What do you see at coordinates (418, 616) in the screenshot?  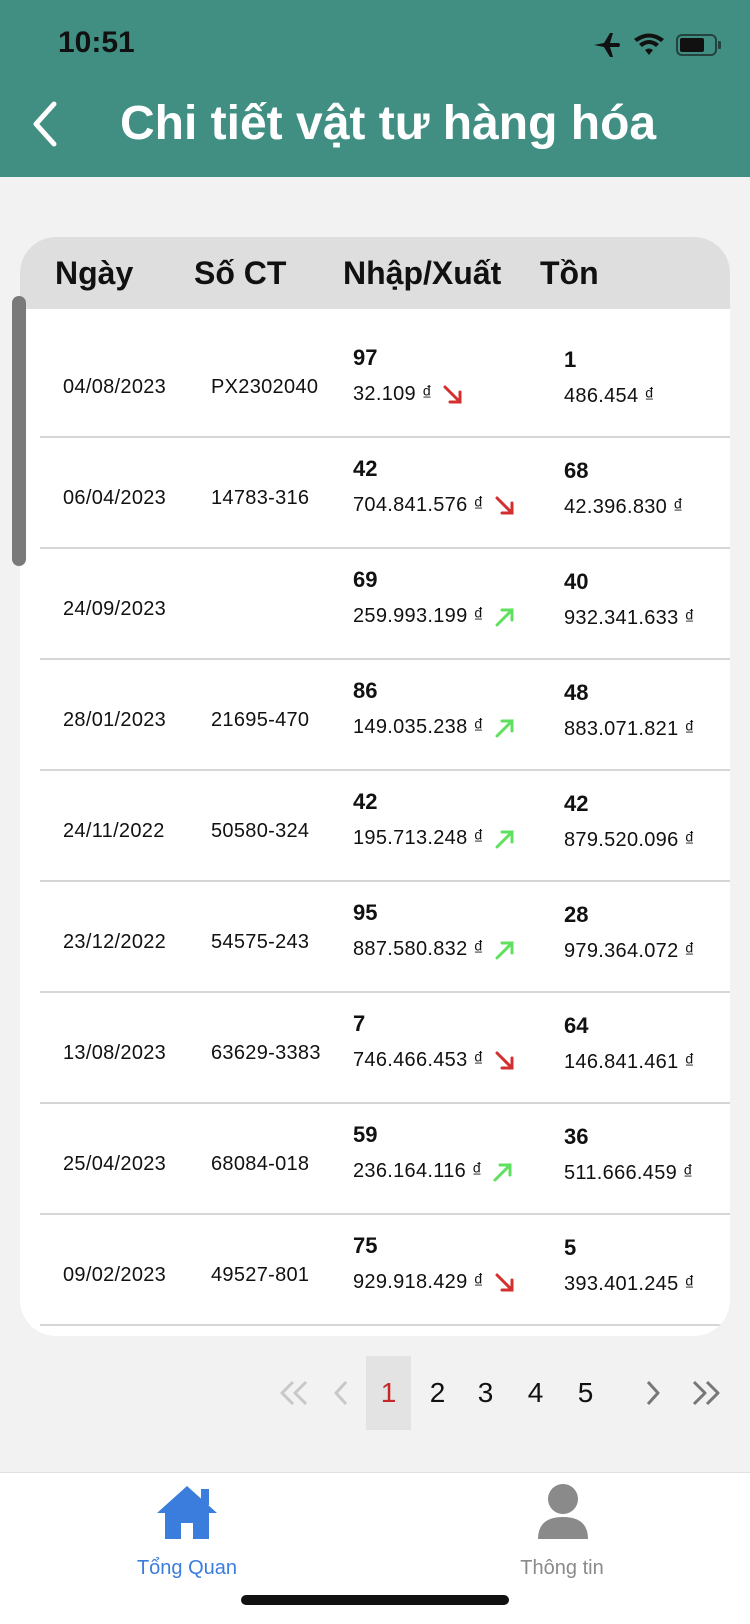 I see `row-in-out-amount-text: 259.993.199 ₫` at bounding box center [418, 616].